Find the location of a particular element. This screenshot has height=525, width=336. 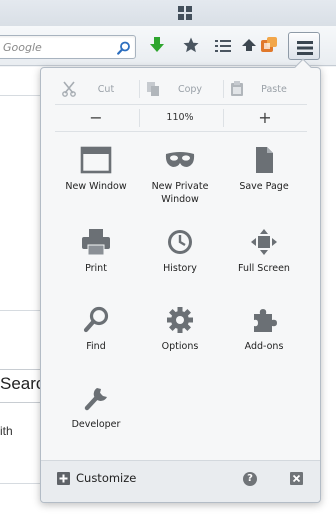

scissors-icon is located at coordinates (69, 91).